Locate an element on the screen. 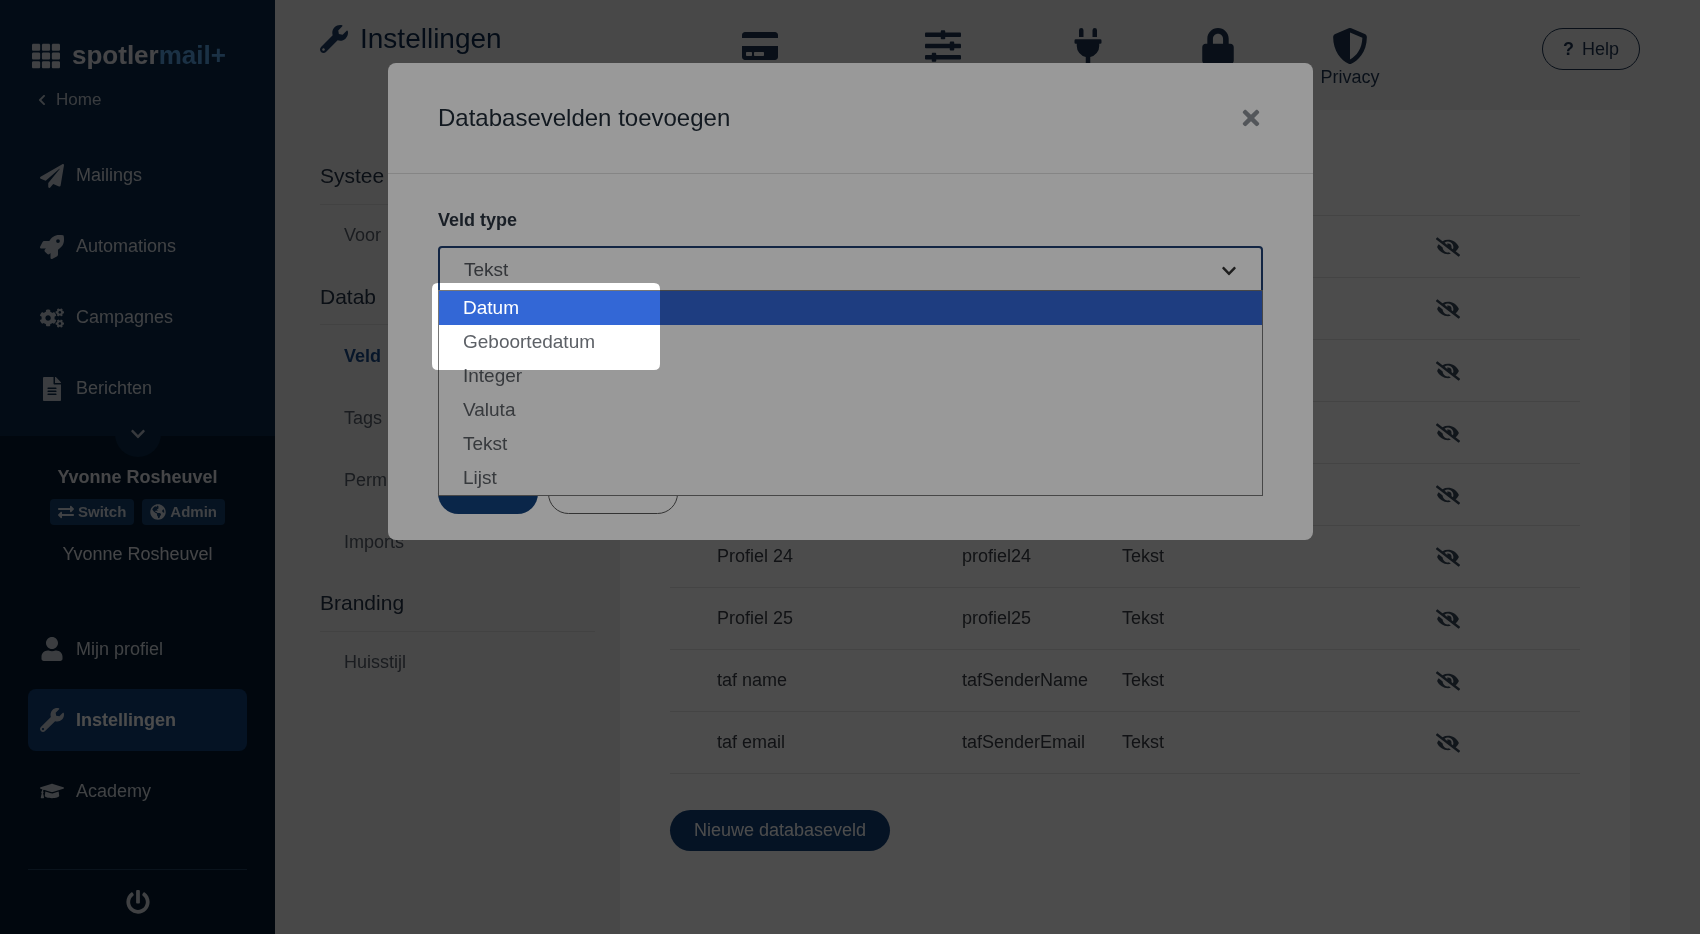 The width and height of the screenshot is (1700, 934). nav-heading: Branding is located at coordinates (362, 602).